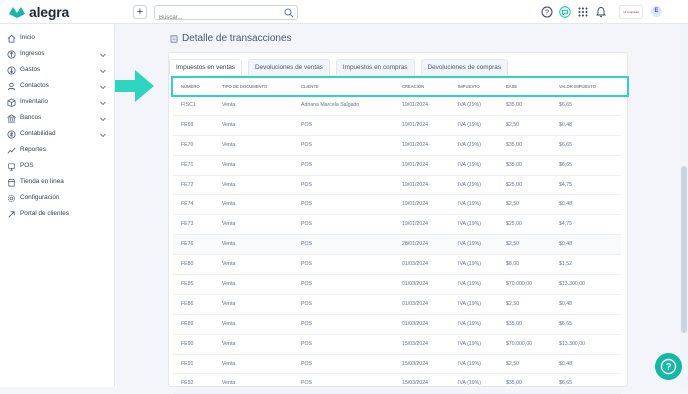 This screenshot has height=394, width=688. I want to click on bank-icon, so click(11, 118).